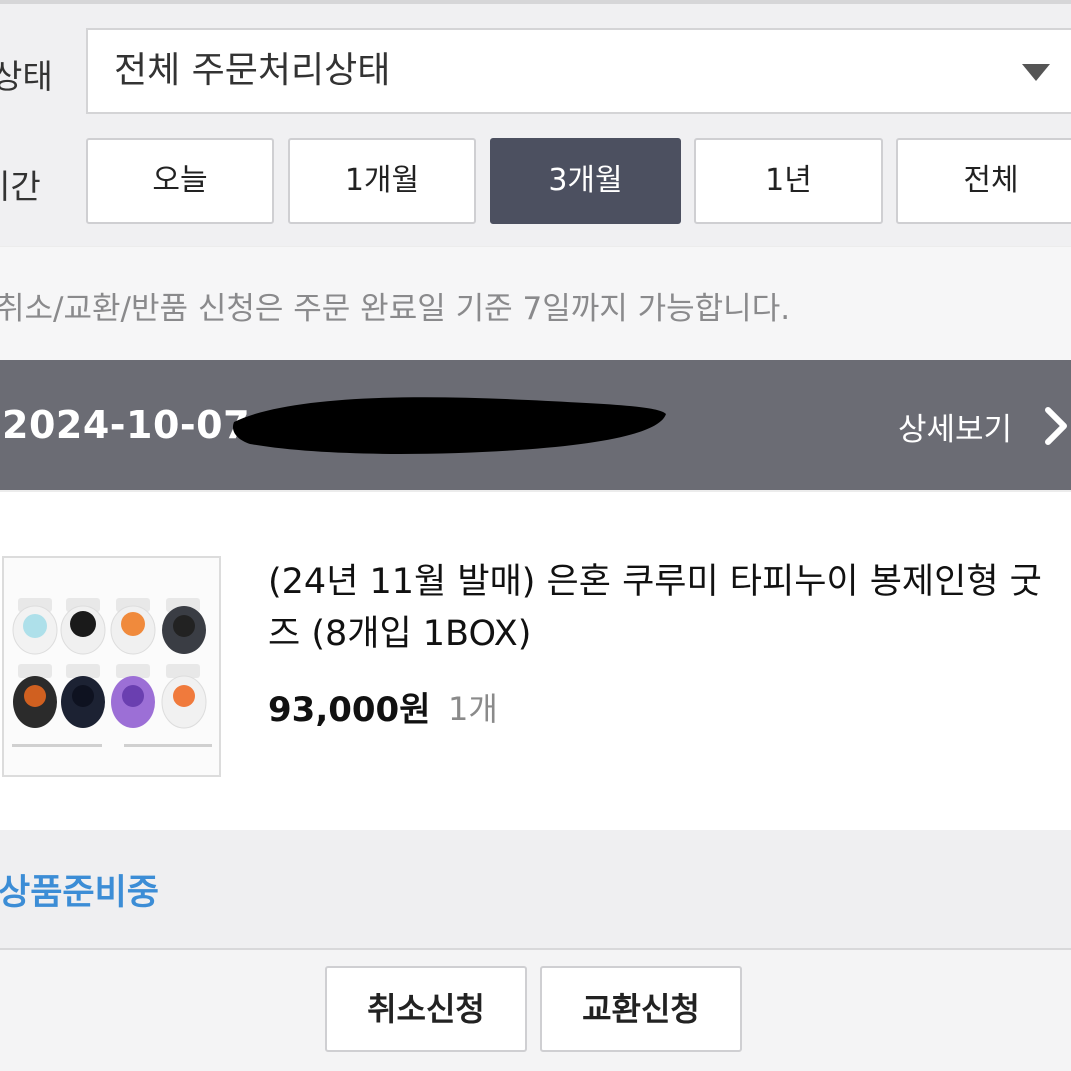 This screenshot has width=1071, height=1071. What do you see at coordinates (80, 893) in the screenshot?
I see `order-status-text: 상품준비중` at bounding box center [80, 893].